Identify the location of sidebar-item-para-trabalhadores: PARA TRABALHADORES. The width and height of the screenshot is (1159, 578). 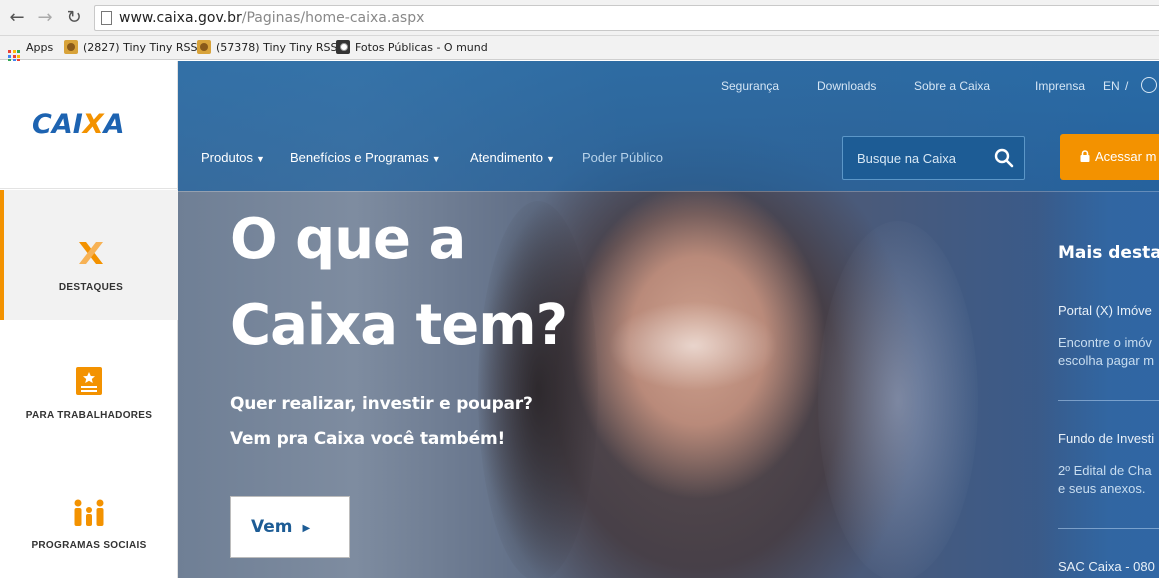
(89, 385).